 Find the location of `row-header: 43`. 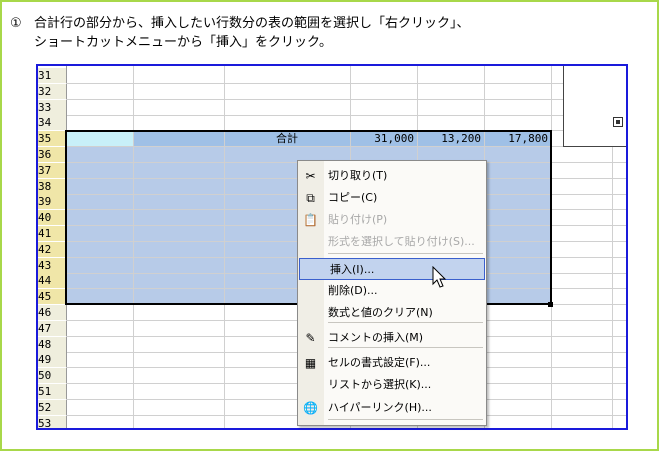

row-header: 43 is located at coordinates (51, 265).